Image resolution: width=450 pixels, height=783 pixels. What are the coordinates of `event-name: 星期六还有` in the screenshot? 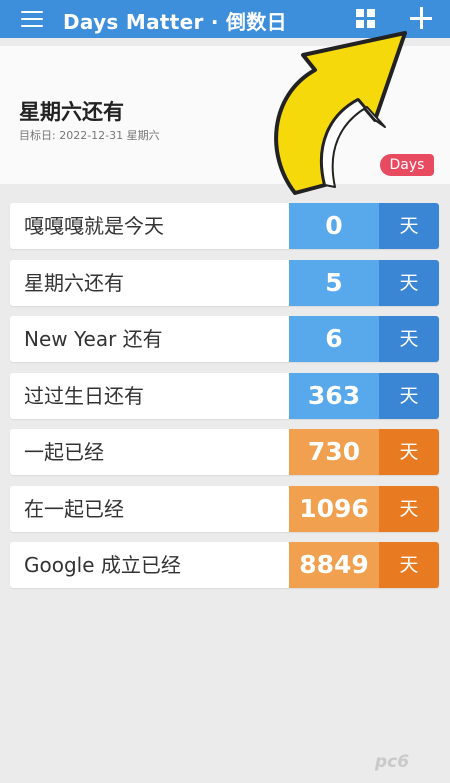 It's located at (74, 282).